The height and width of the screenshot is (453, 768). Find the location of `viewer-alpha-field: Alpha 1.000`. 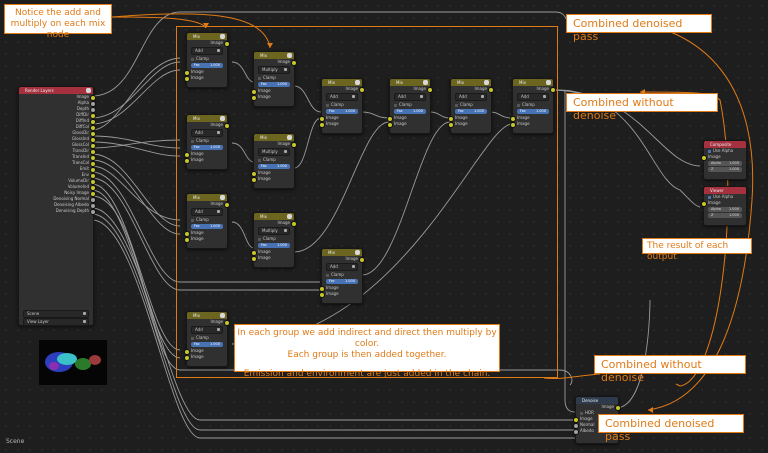

viewer-alpha-field: Alpha 1.000 is located at coordinates (725, 209).